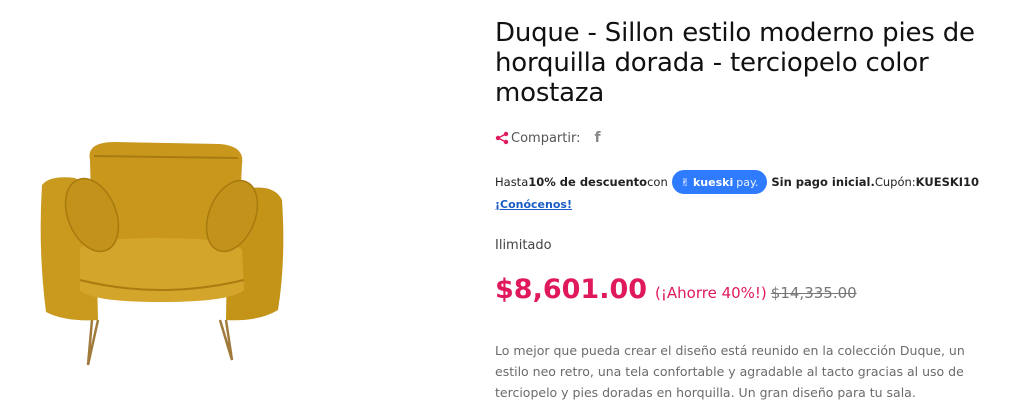 The height and width of the screenshot is (410, 1023). Describe the element at coordinates (747, 182) in the screenshot. I see `kueski-brand-suffix: pay.` at that location.